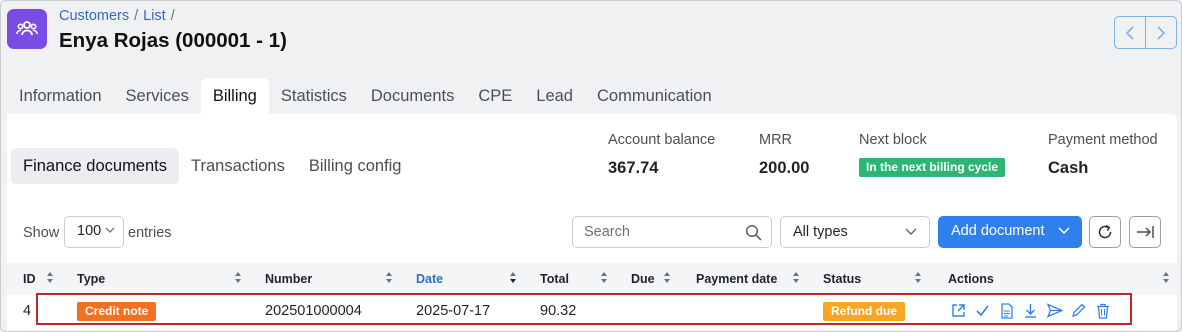 This screenshot has height=332, width=1182. I want to click on export-button, so click(1145, 232).